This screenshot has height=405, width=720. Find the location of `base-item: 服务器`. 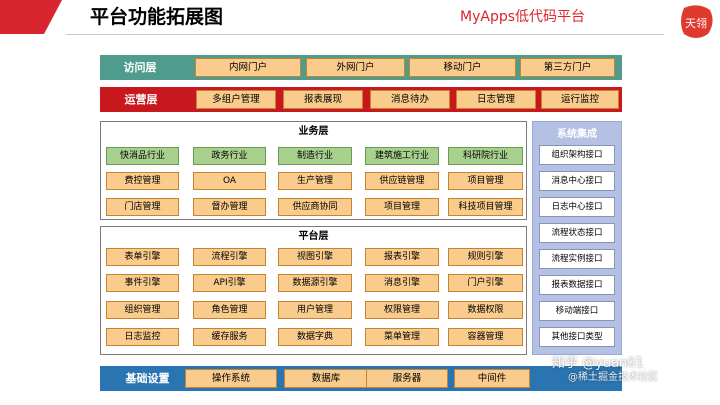

base-item: 服务器 is located at coordinates (407, 378).